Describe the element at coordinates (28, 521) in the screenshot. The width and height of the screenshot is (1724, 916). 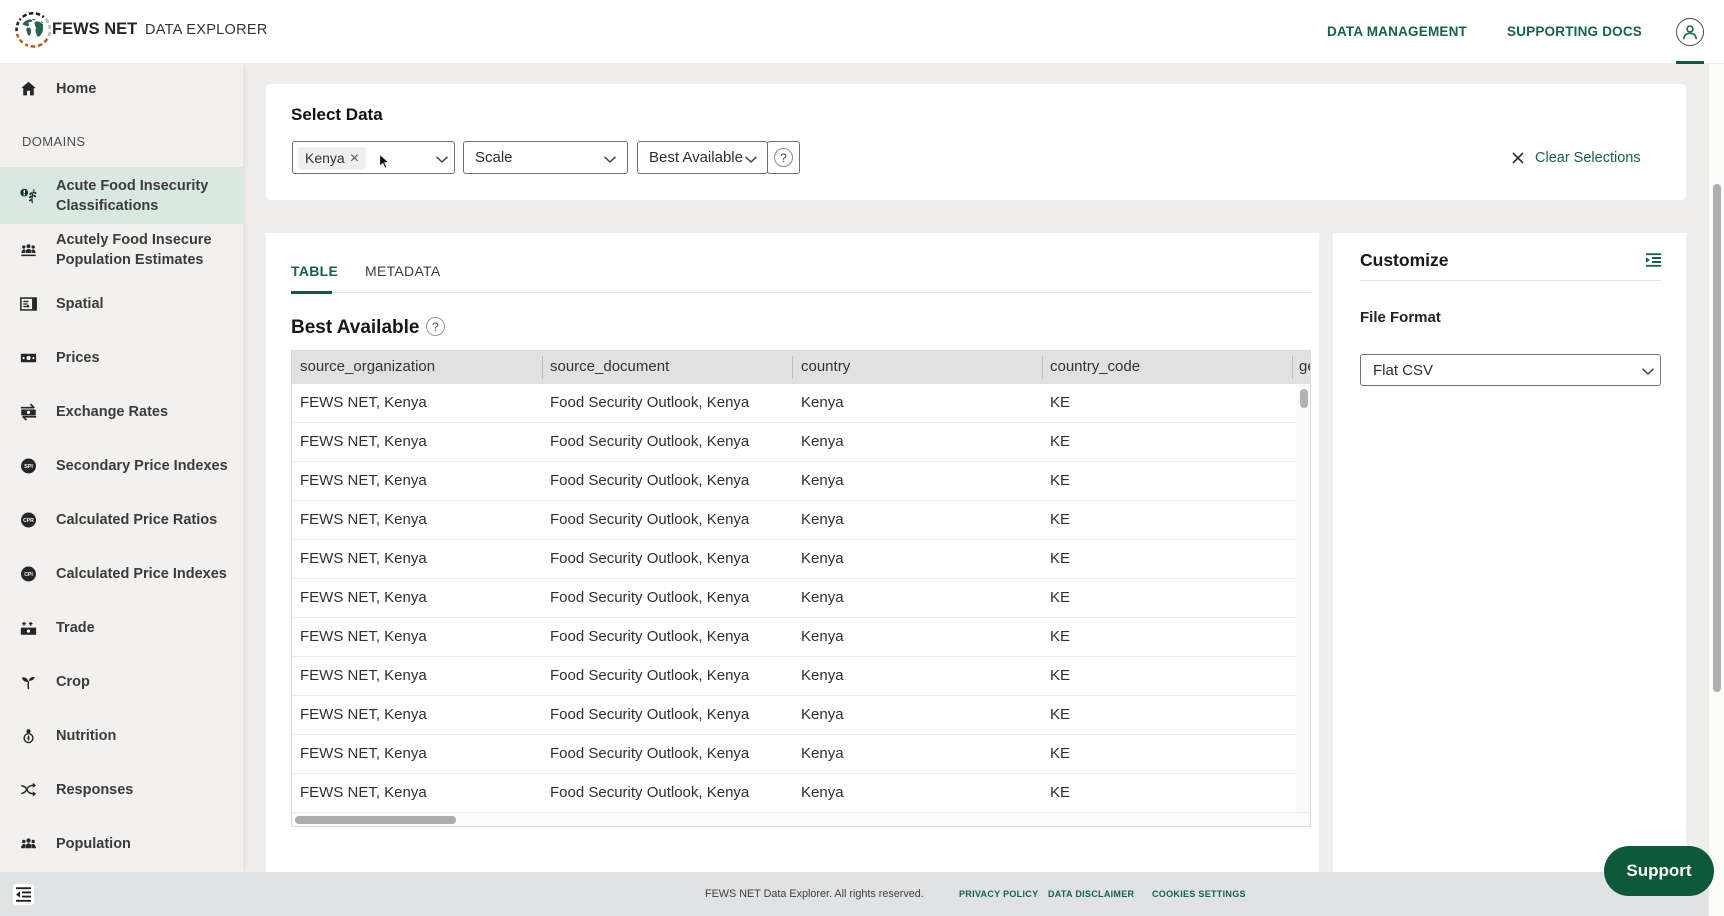
I see `svg-text: CPR` at that location.